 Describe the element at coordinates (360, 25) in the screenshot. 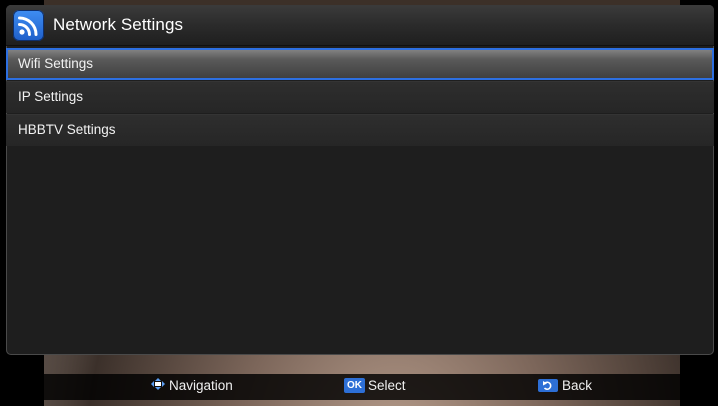

I see `window-titlebar: Network Settings` at that location.